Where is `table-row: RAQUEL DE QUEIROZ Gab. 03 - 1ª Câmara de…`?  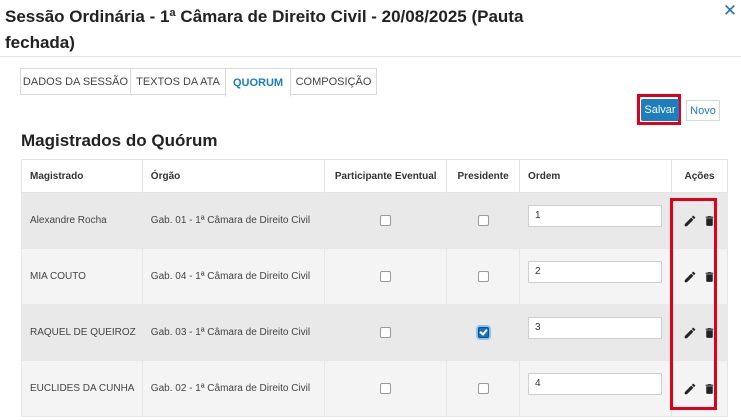
table-row: RAQUEL DE QUEIROZ Gab. 03 - 1ª Câmara de… is located at coordinates (374, 332).